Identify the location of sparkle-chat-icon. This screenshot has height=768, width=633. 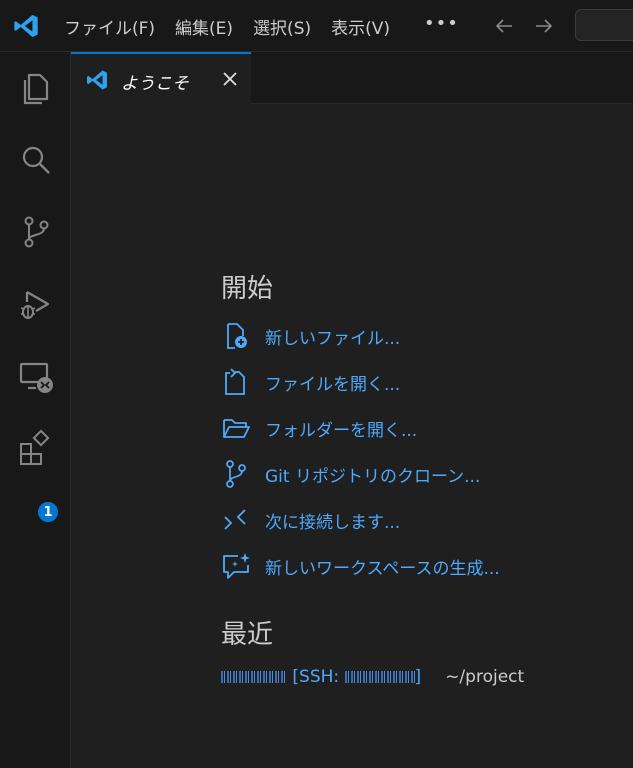
(236, 566).